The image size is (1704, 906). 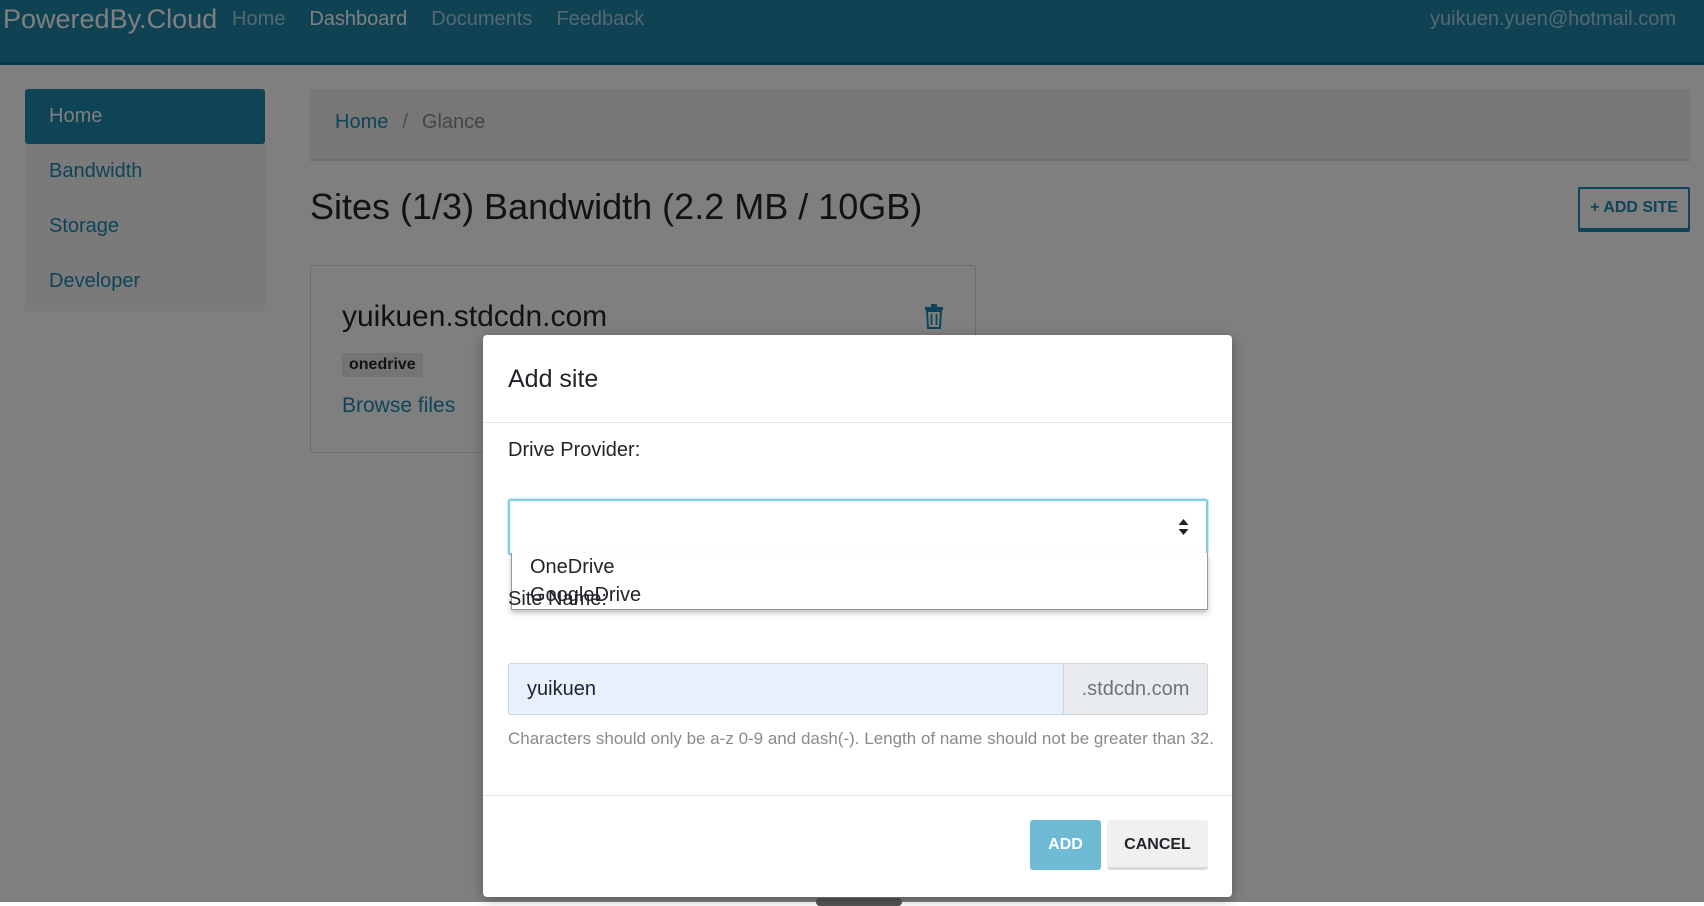 What do you see at coordinates (1065, 845) in the screenshot?
I see `add-button: ADD` at bounding box center [1065, 845].